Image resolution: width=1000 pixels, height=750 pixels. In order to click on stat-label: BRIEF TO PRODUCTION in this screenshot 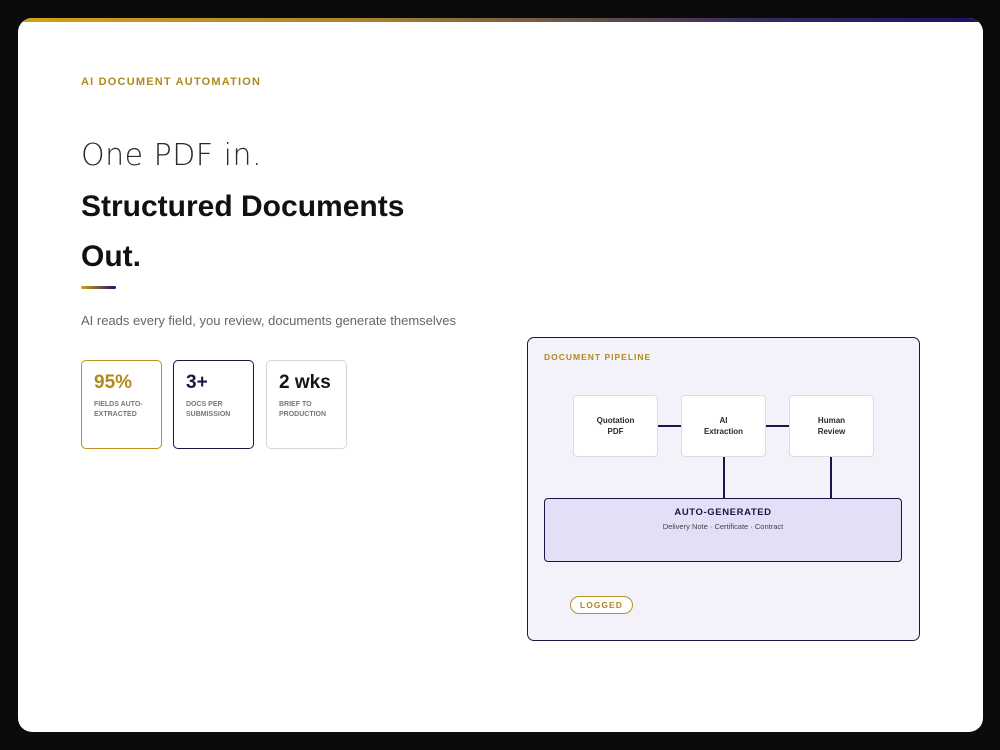, I will do `click(303, 409)`.